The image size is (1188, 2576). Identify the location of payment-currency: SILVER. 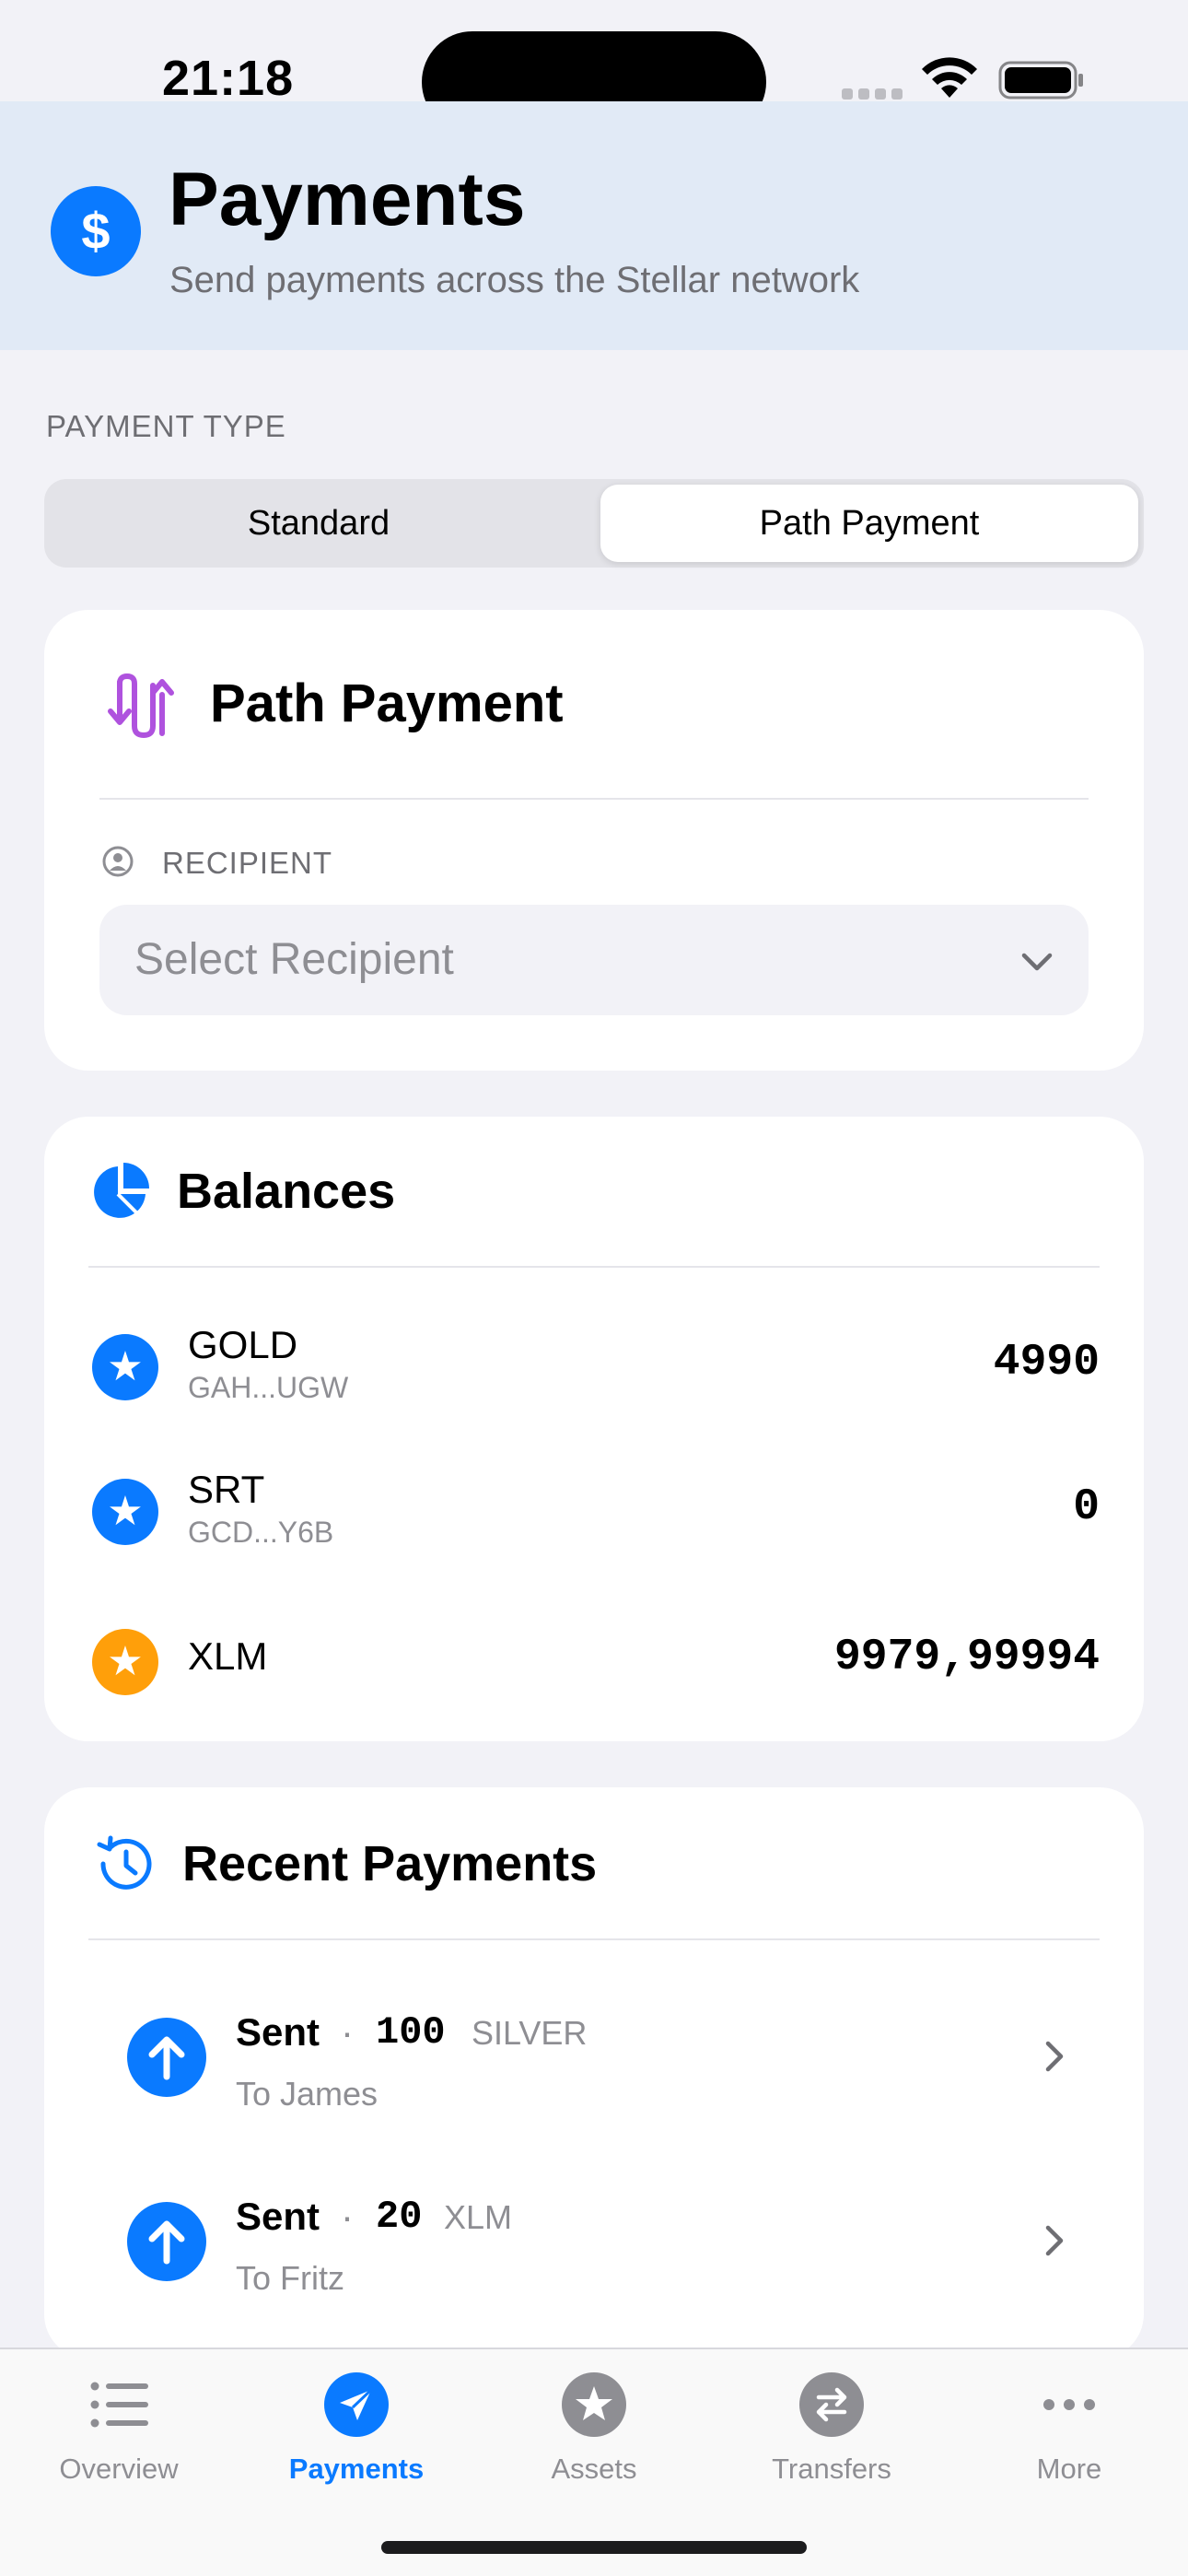
(530, 2033).